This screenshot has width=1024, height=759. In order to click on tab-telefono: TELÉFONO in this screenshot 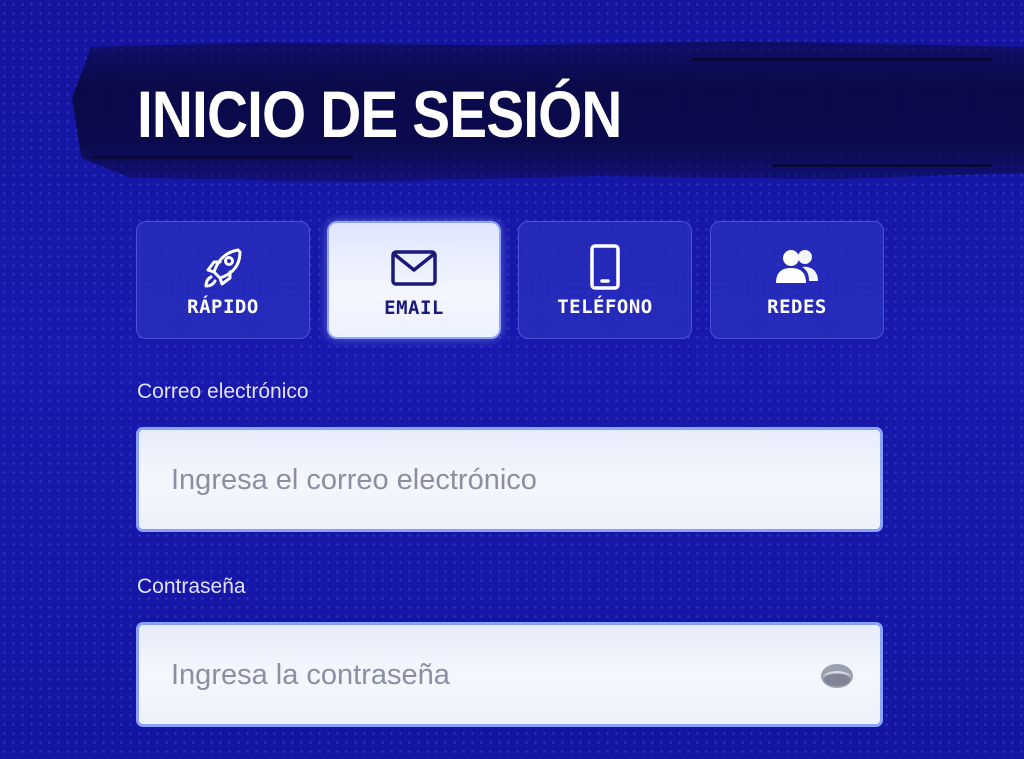, I will do `click(605, 280)`.